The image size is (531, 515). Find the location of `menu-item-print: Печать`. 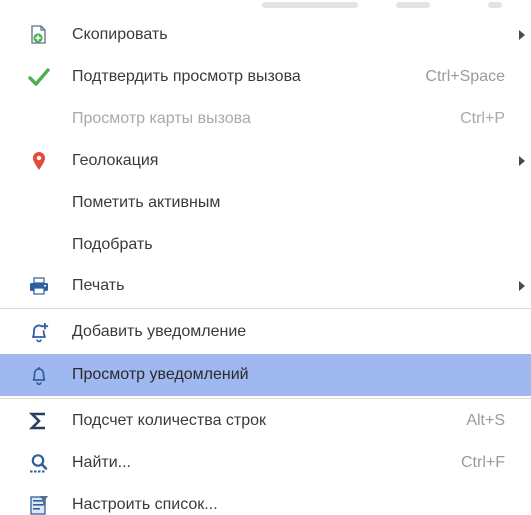

menu-item-print: Печать is located at coordinates (265, 286).